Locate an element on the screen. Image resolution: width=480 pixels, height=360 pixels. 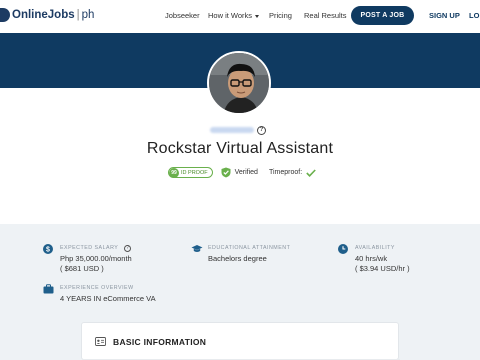
id-proof-label: ID PROOF is located at coordinates (194, 172).